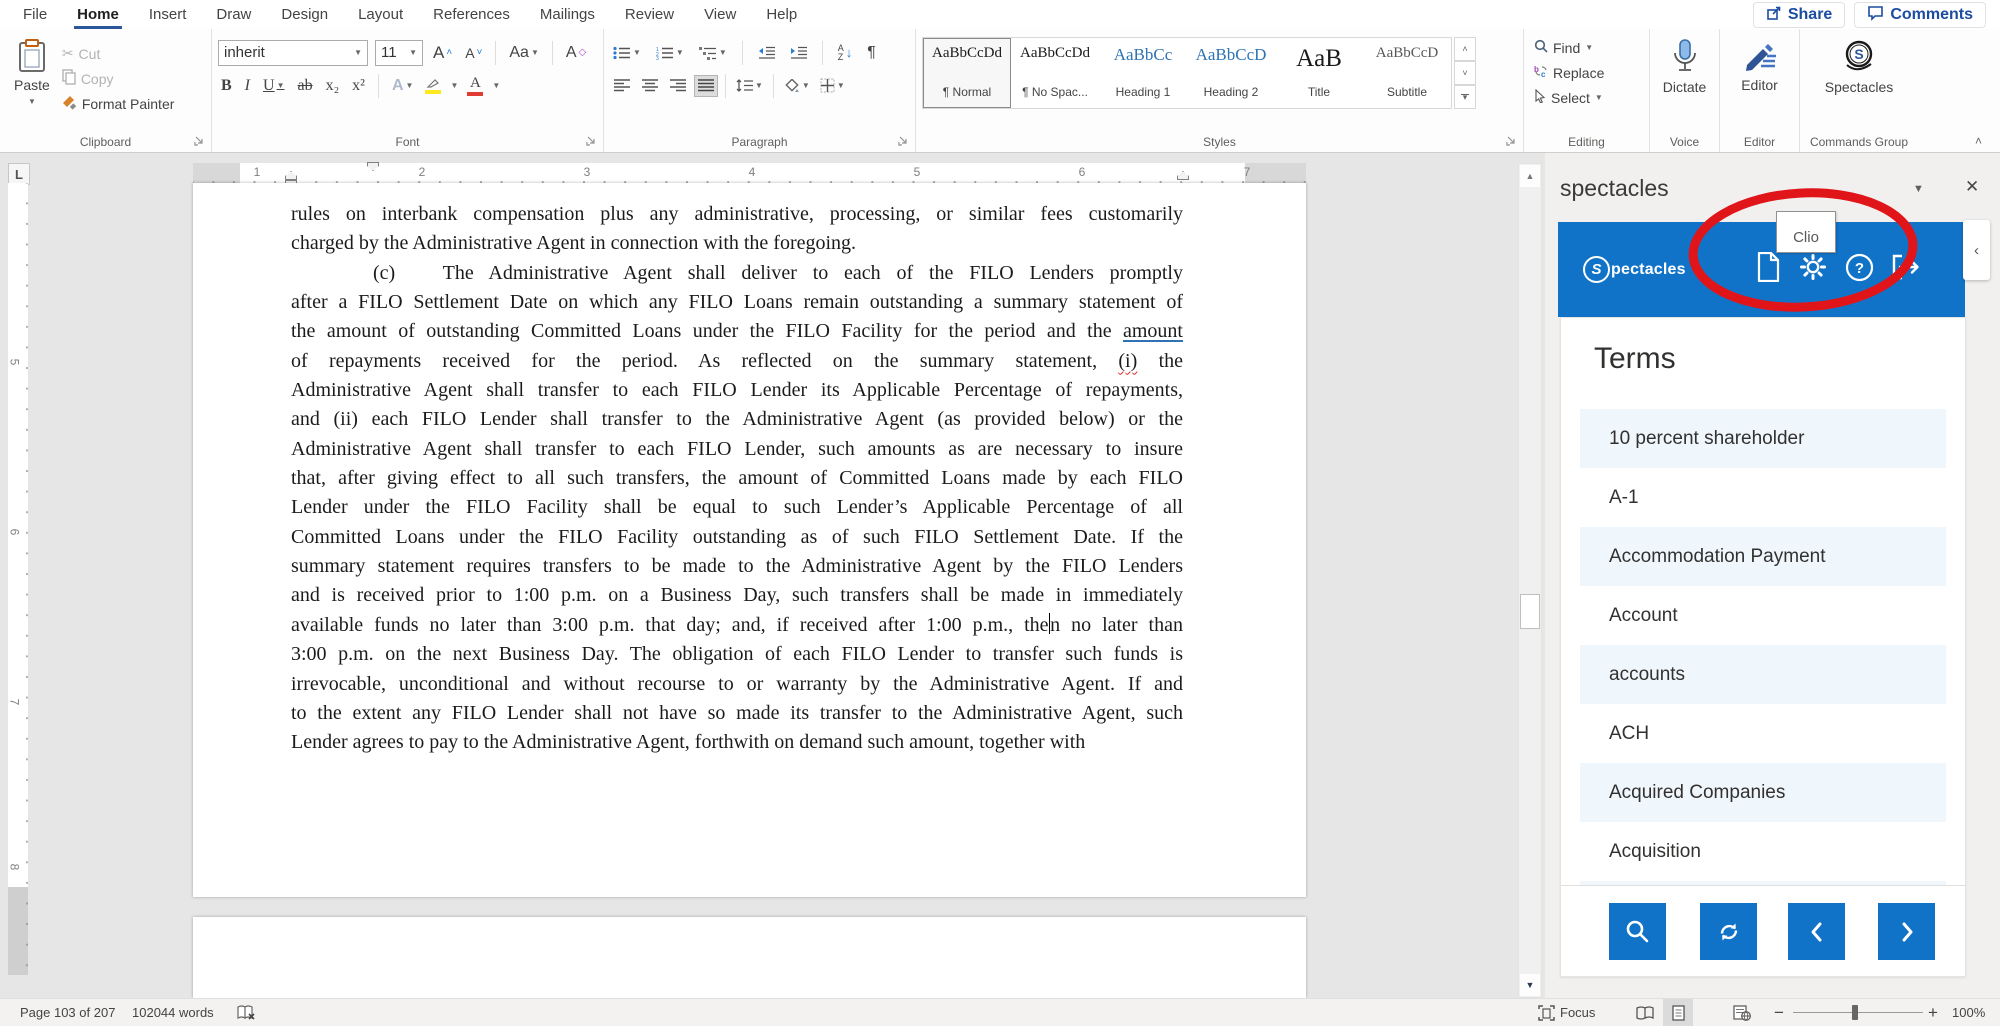  I want to click on zoom-slider-track, so click(1858, 1012).